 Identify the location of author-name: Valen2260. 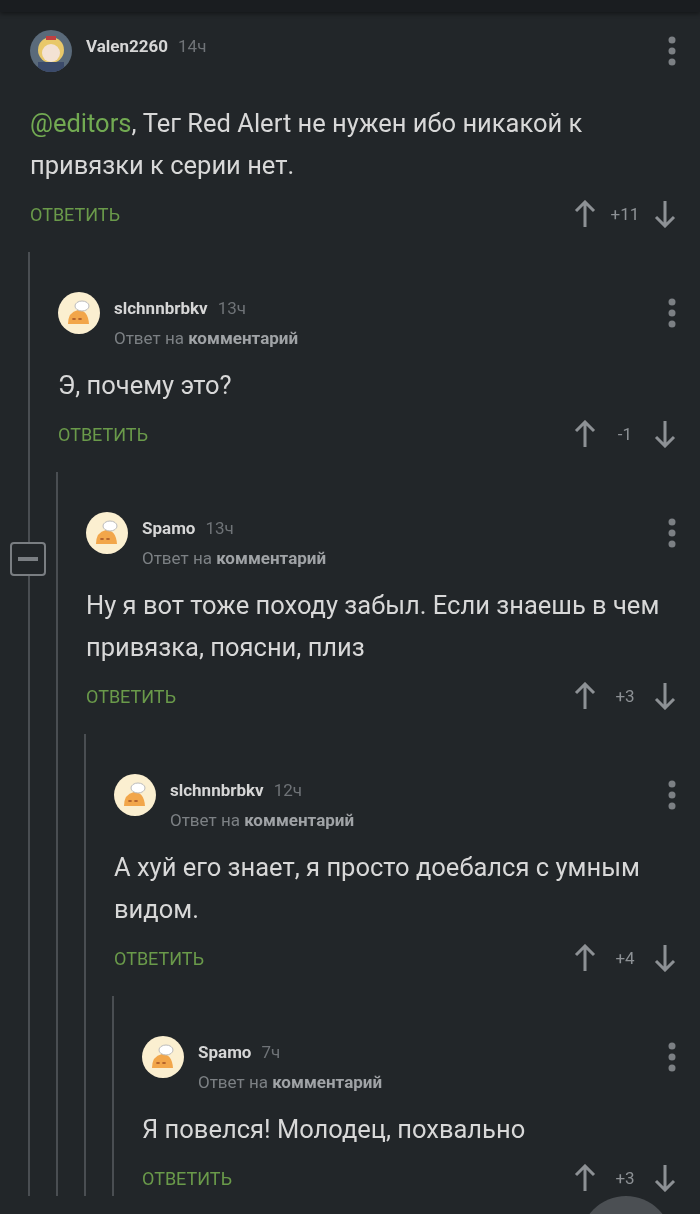
(127, 46).